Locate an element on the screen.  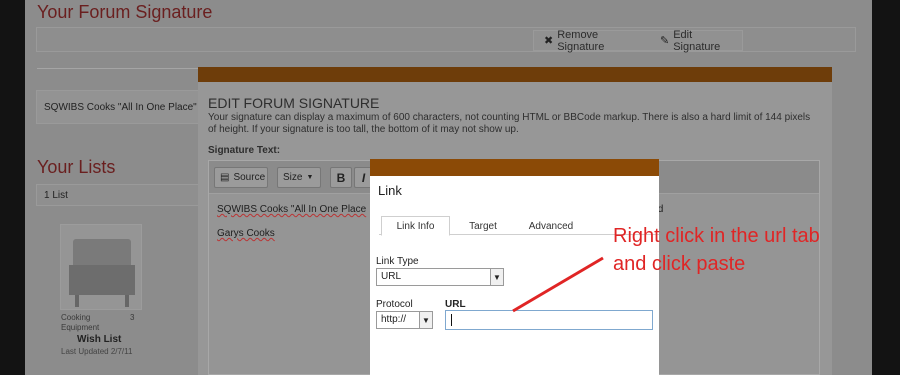
editor-text-line1: SQWIBS Cooks "All In One Place is located at coordinates (292, 209).